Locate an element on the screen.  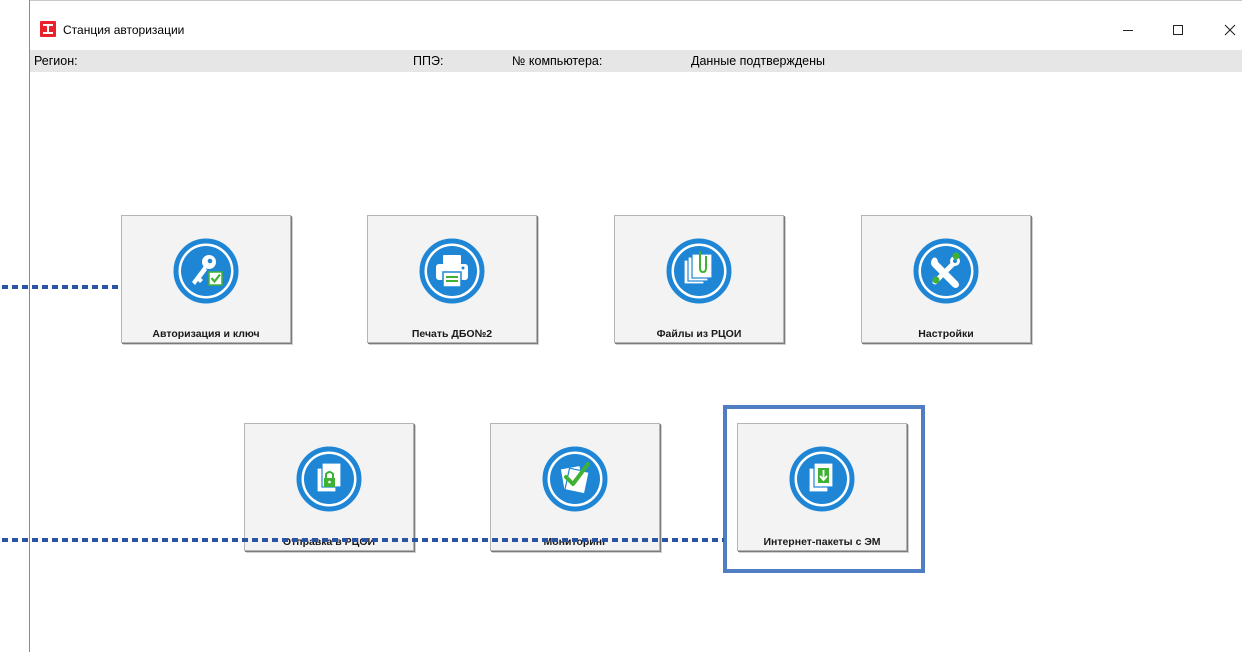
tile-label: Интернет-пакеты с ЭМ is located at coordinates (822, 542).